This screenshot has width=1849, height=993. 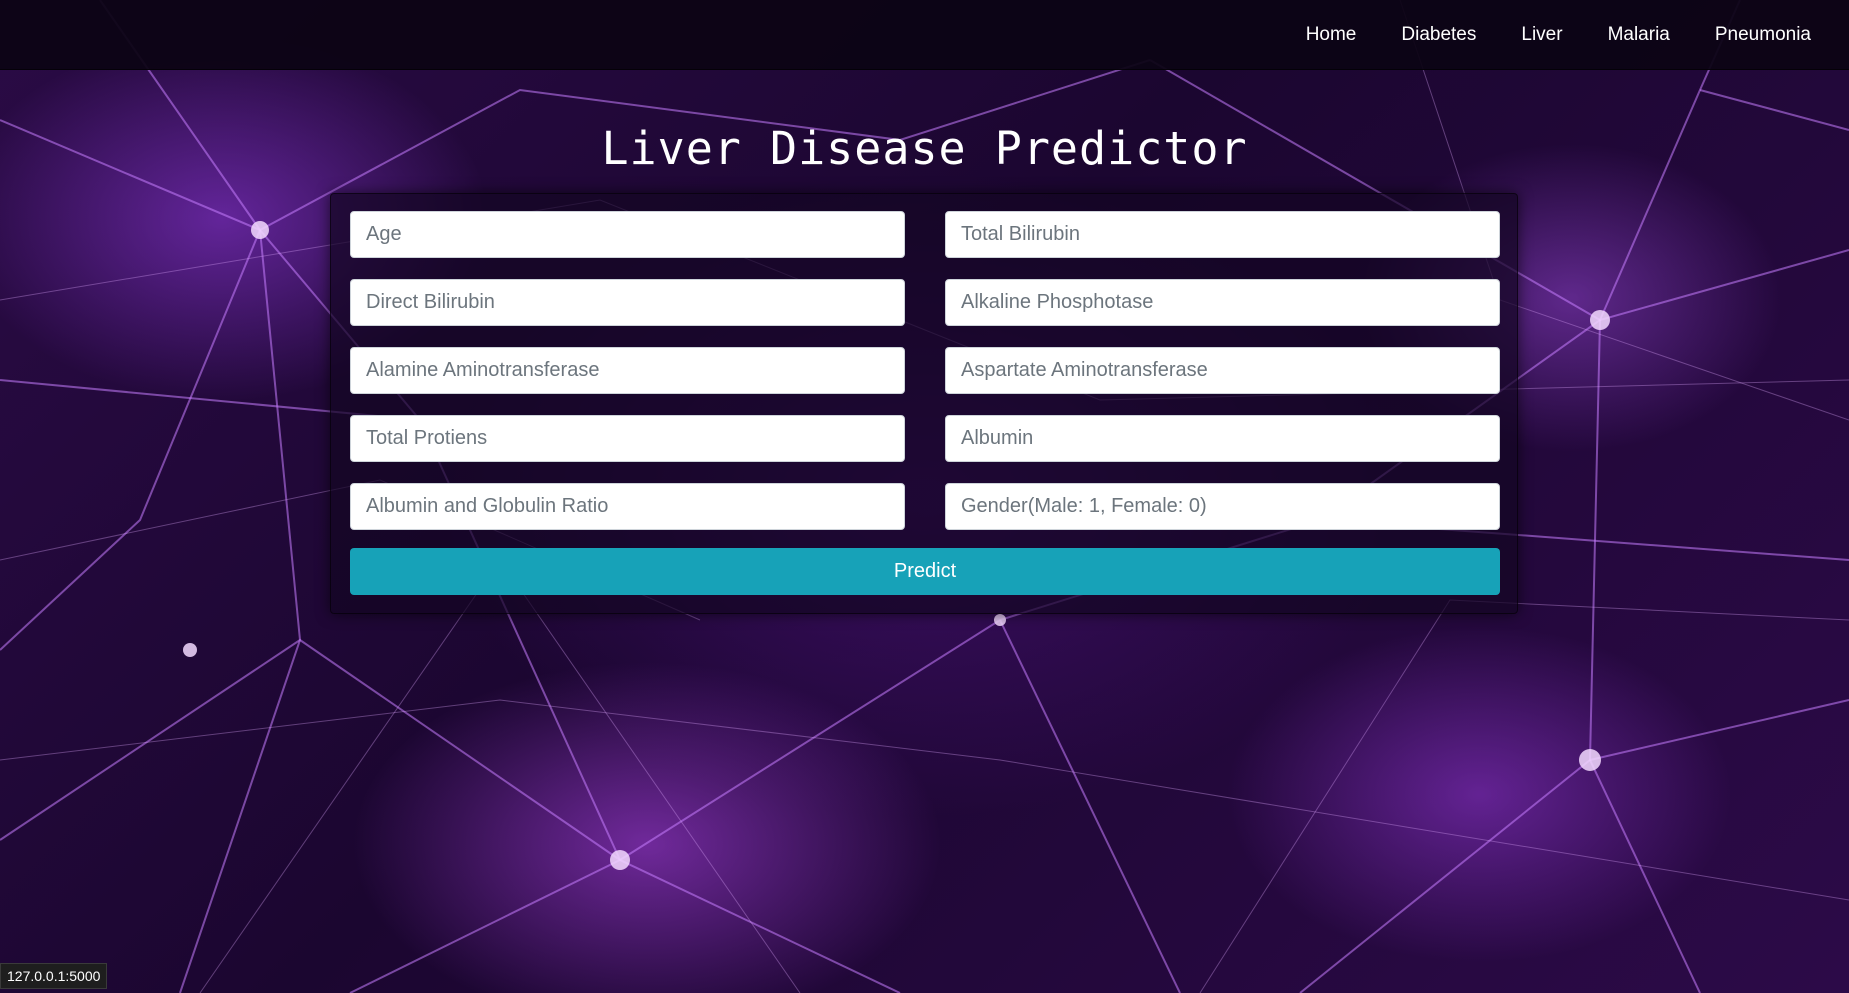 I want to click on nav-link-malaria: Malaria, so click(x=1639, y=35).